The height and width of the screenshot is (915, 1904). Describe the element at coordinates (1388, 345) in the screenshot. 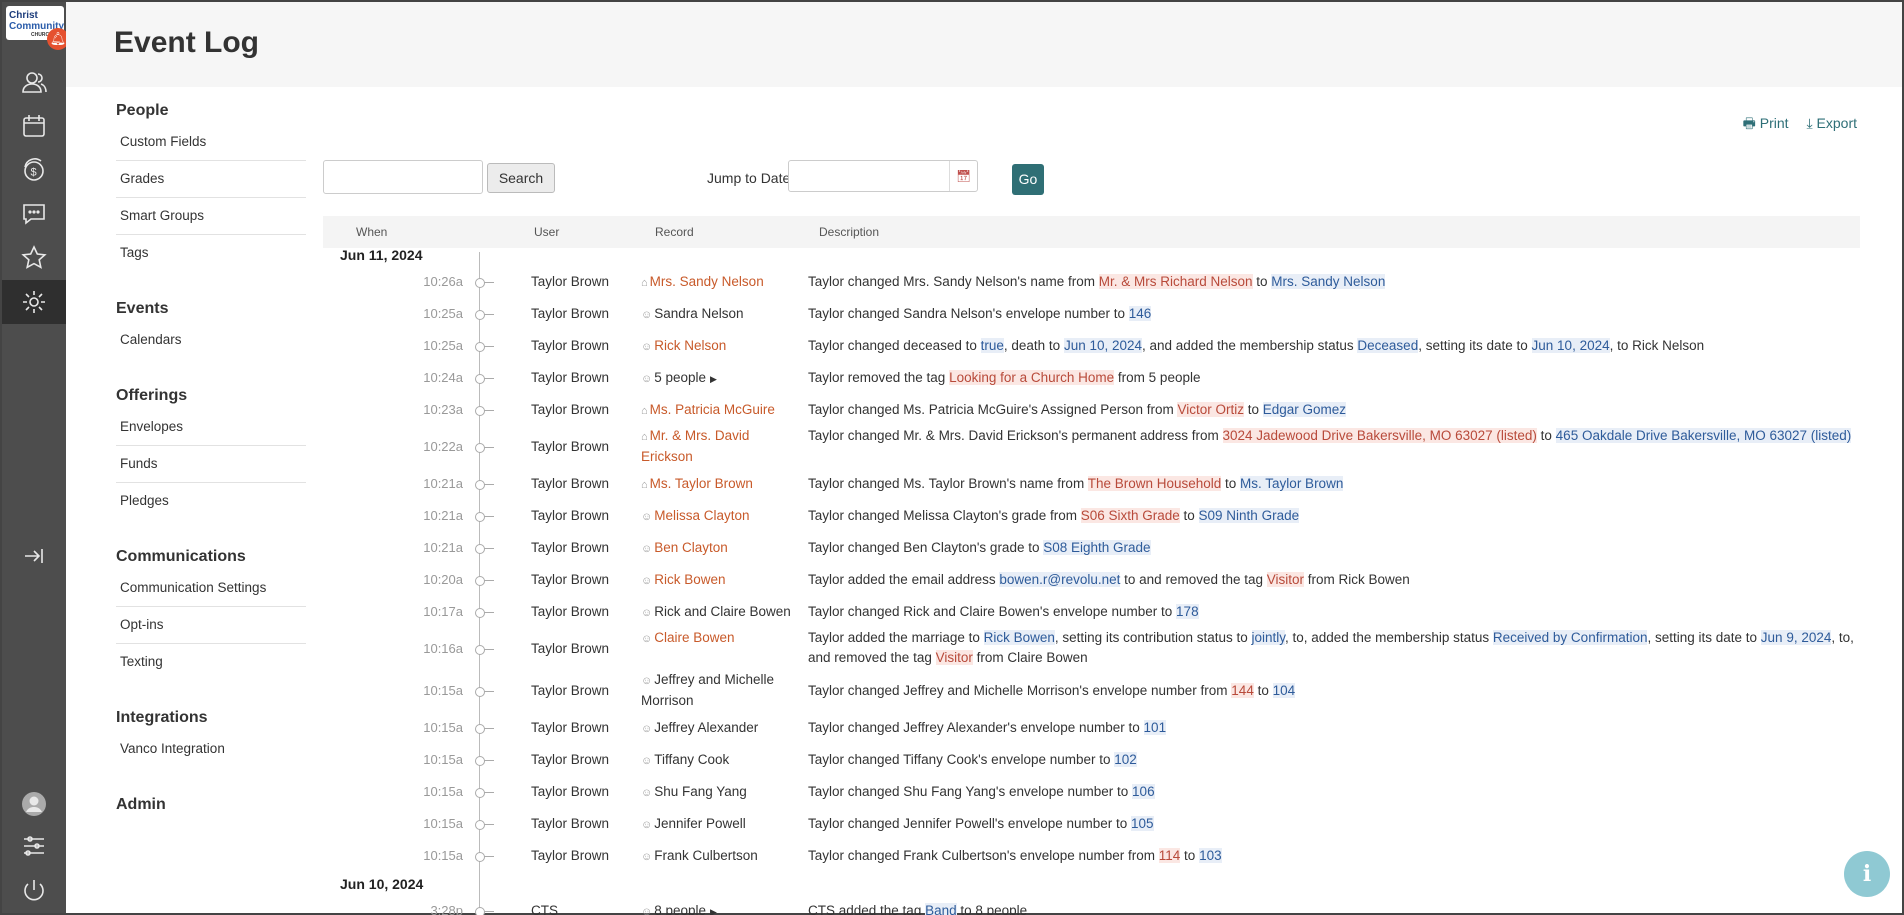

I see `new-value: Deceased` at that location.